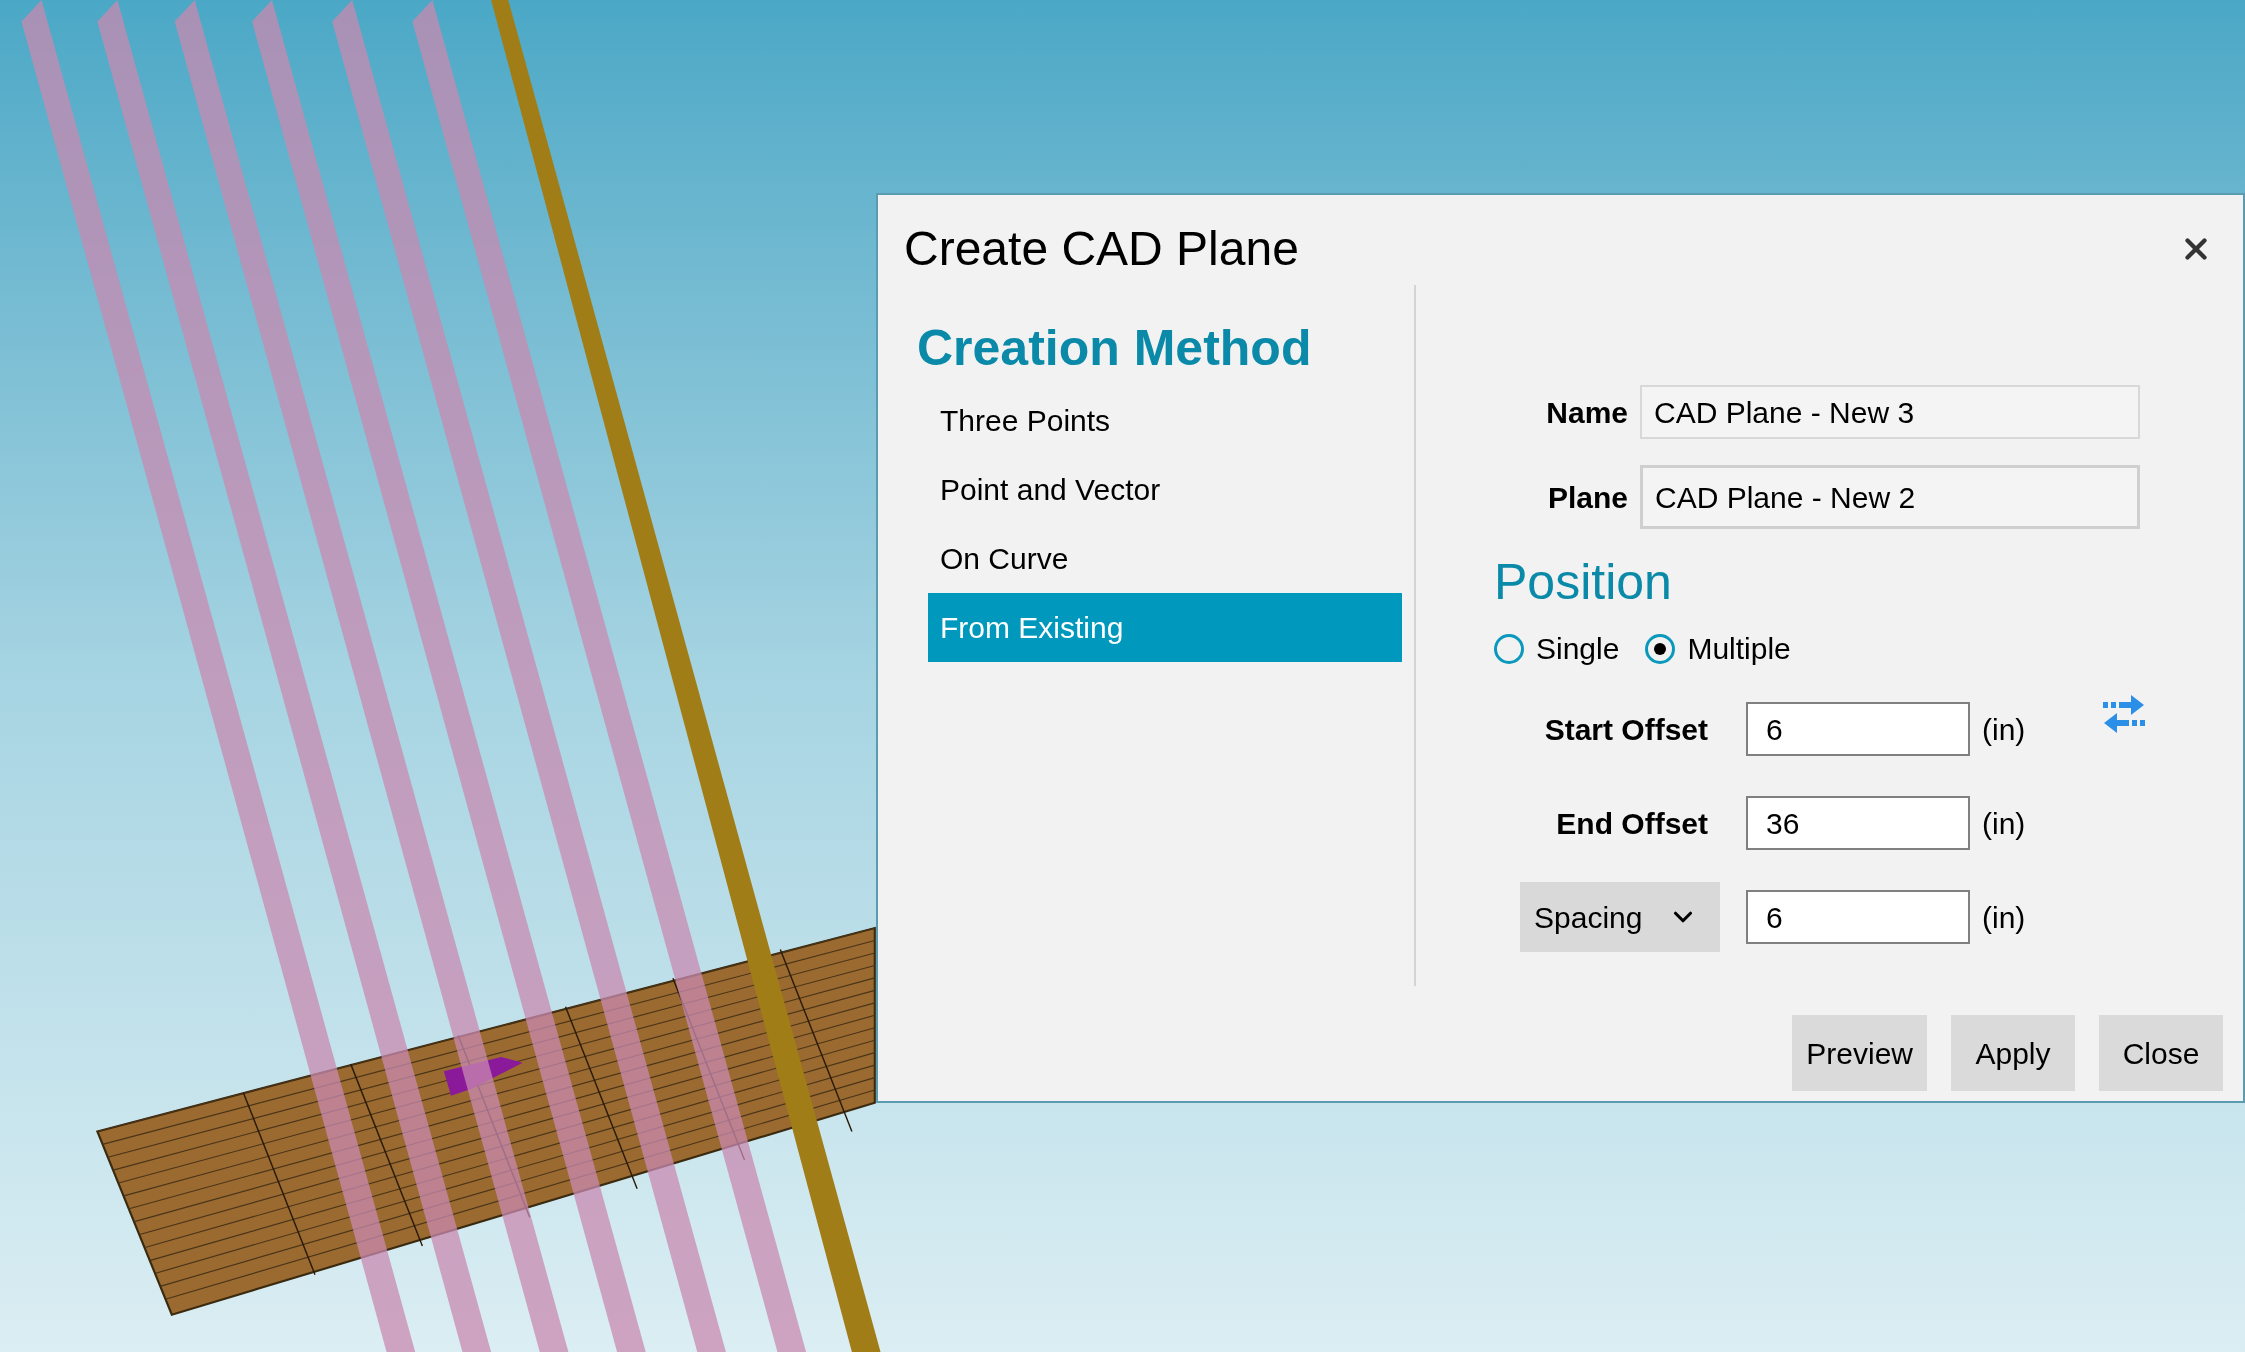 This screenshot has height=1352, width=2245. What do you see at coordinates (1165, 420) in the screenshot?
I see `method-item: Three Points` at bounding box center [1165, 420].